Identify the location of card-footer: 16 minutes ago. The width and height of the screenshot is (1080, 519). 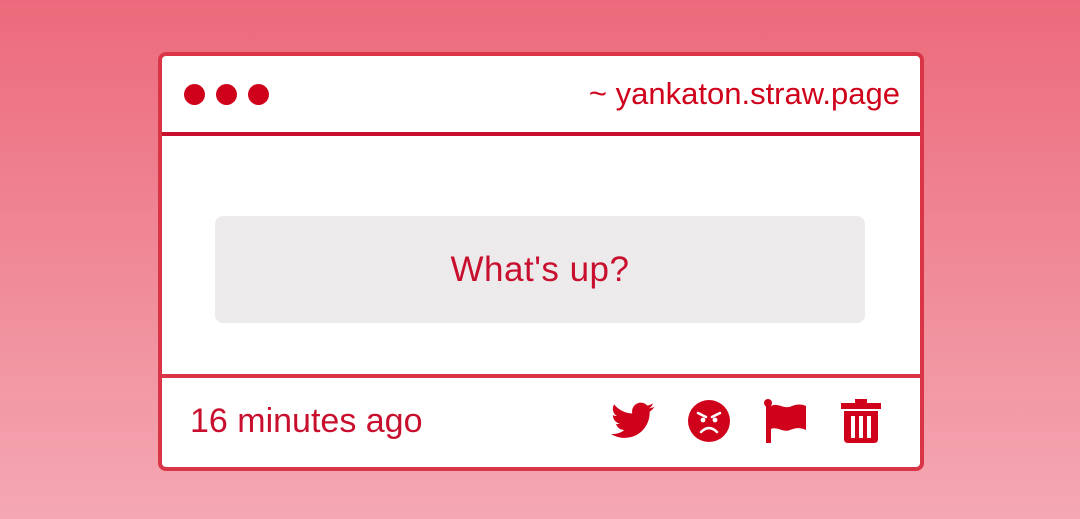
(541, 422).